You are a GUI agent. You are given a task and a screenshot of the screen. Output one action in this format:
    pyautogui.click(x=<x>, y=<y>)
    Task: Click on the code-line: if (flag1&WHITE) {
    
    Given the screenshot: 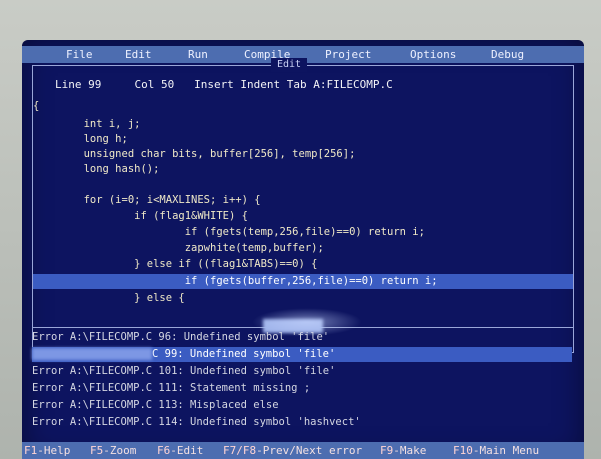 What is the action you would take?
    pyautogui.click(x=303, y=216)
    